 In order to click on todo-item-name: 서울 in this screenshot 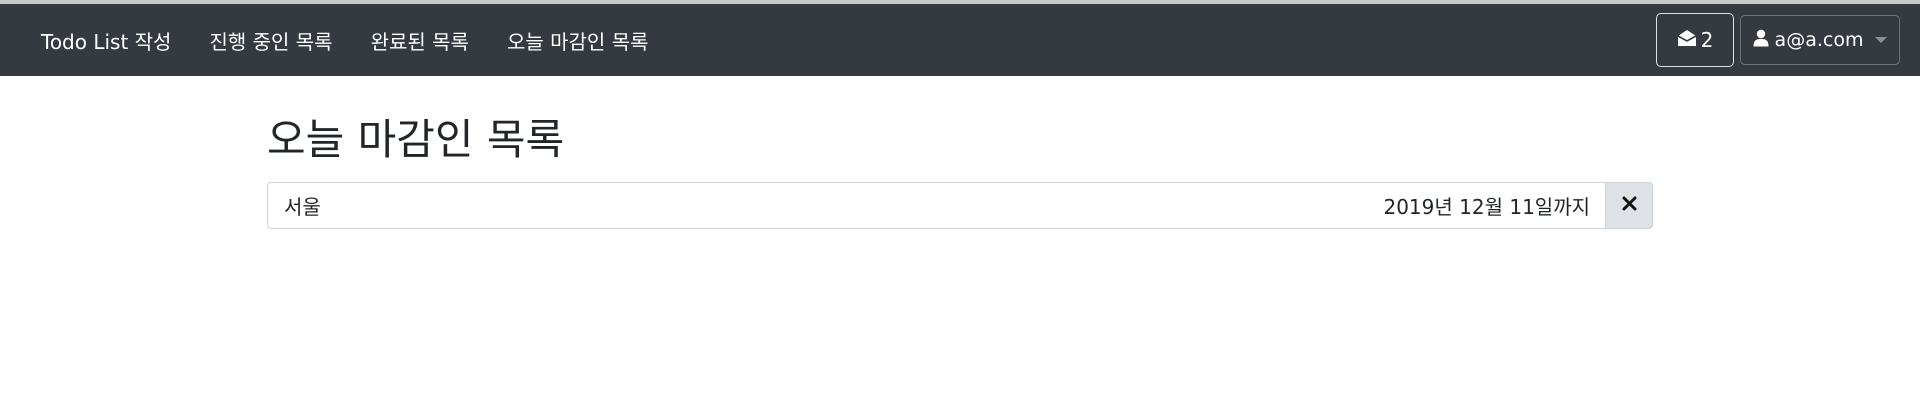, I will do `click(302, 207)`.